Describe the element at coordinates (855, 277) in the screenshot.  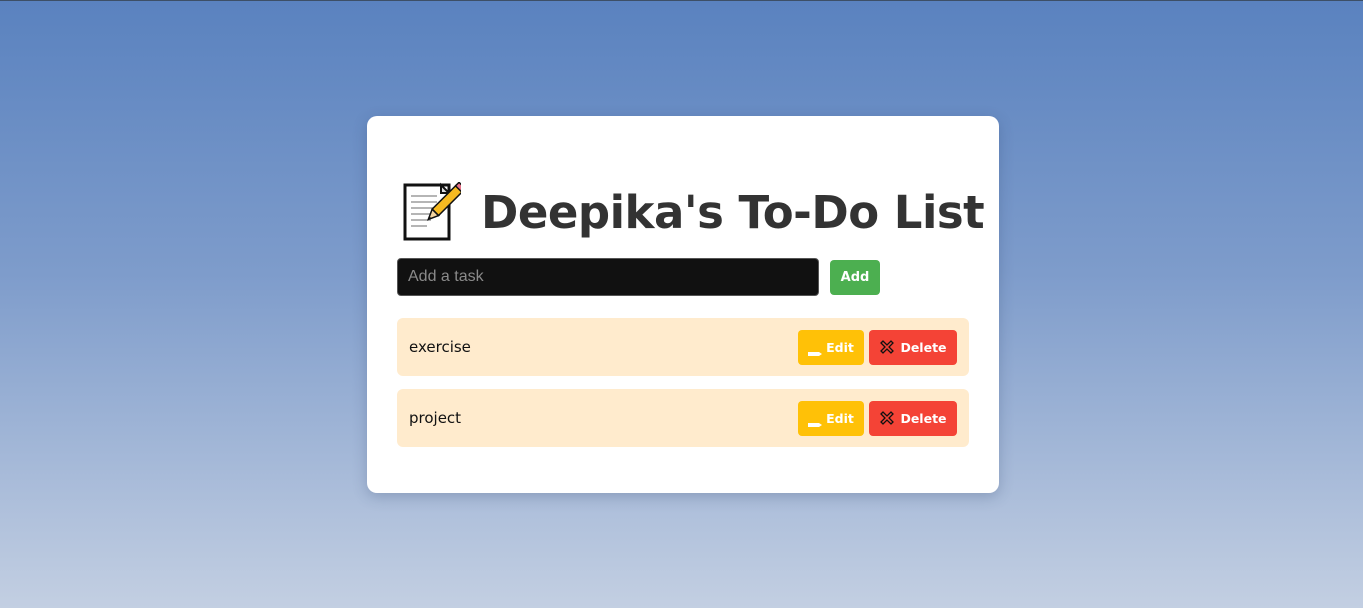
I see `add-button: Add` at that location.